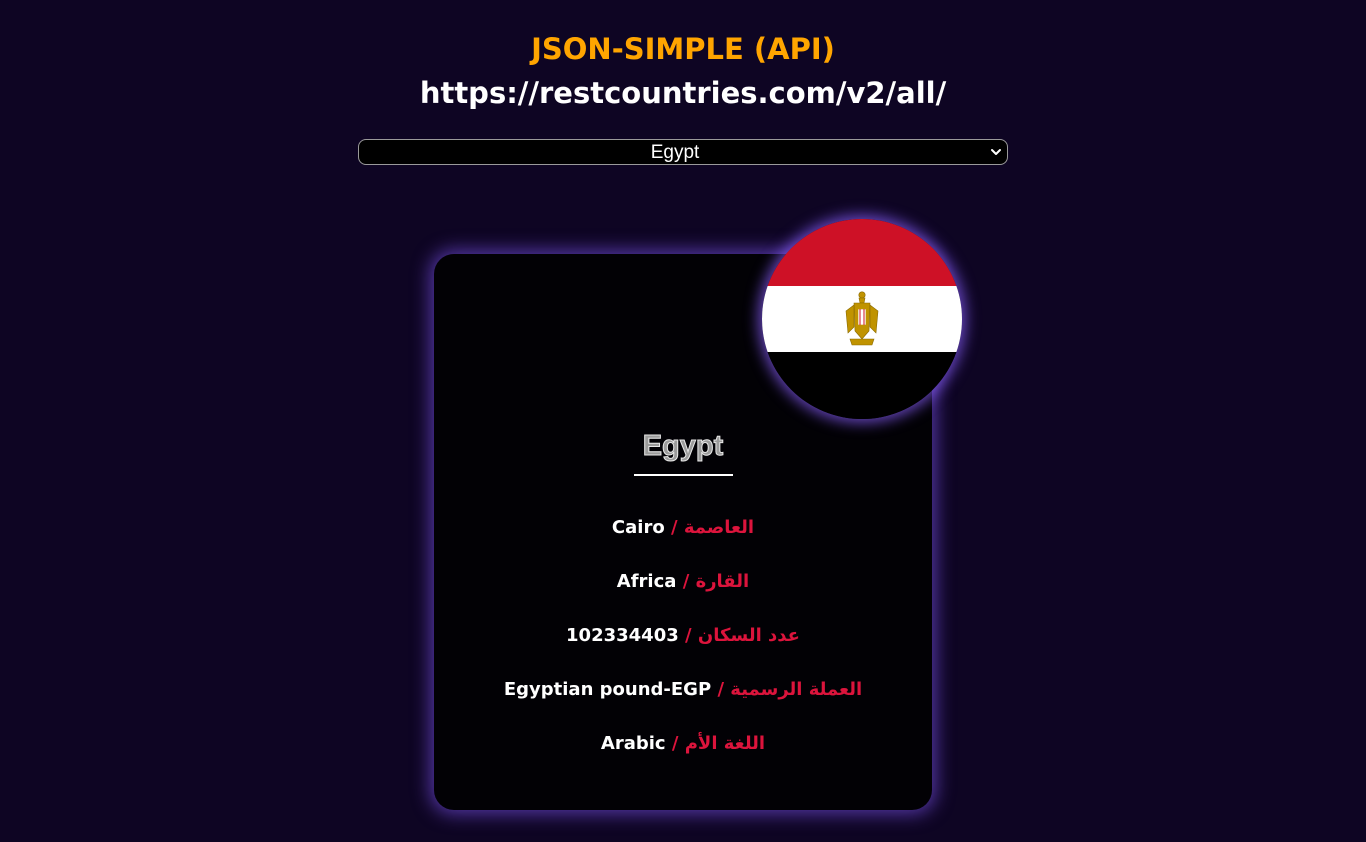  I want to click on country-select: Egypt, so click(683, 152).